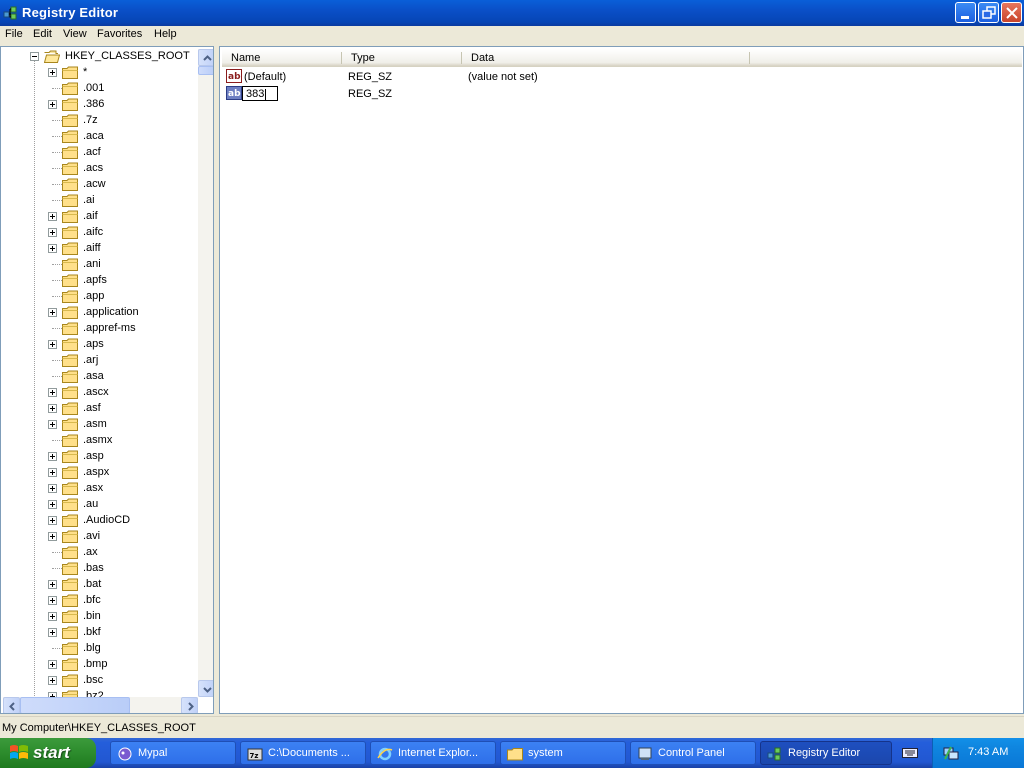 The width and height of the screenshot is (1024, 768). I want to click on minimize-icon, so click(965, 17).